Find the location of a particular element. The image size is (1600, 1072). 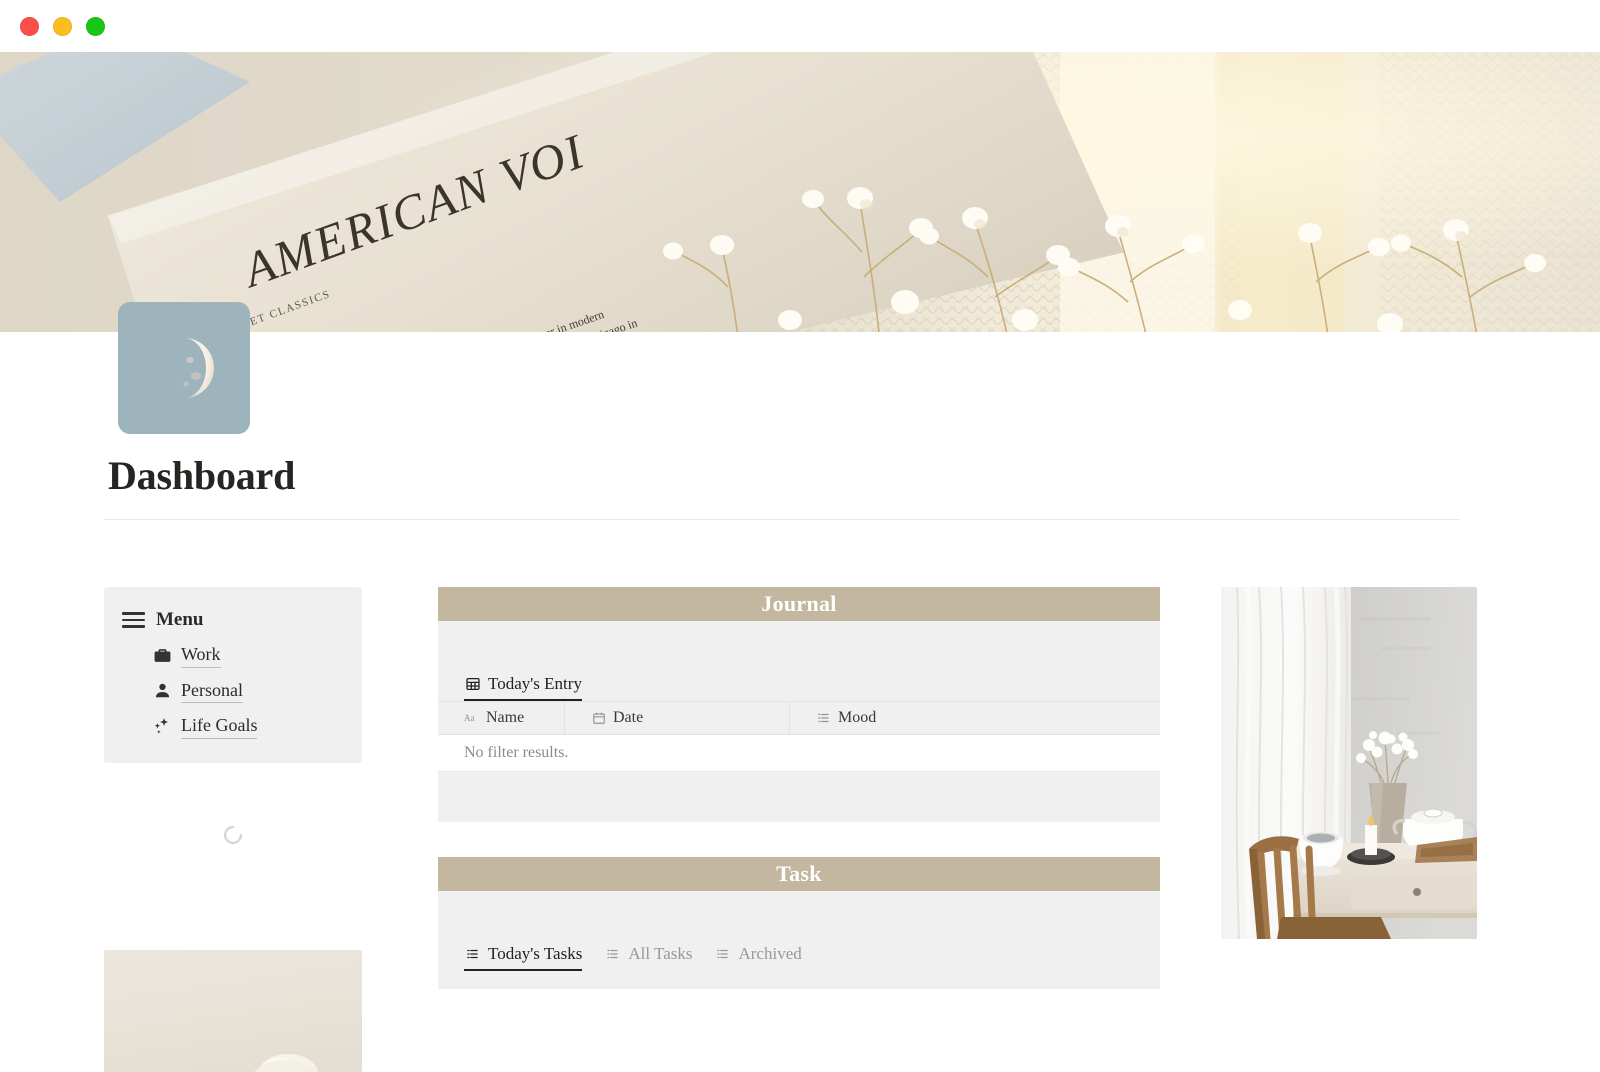

page-title: Dashboard is located at coordinates (202, 475).